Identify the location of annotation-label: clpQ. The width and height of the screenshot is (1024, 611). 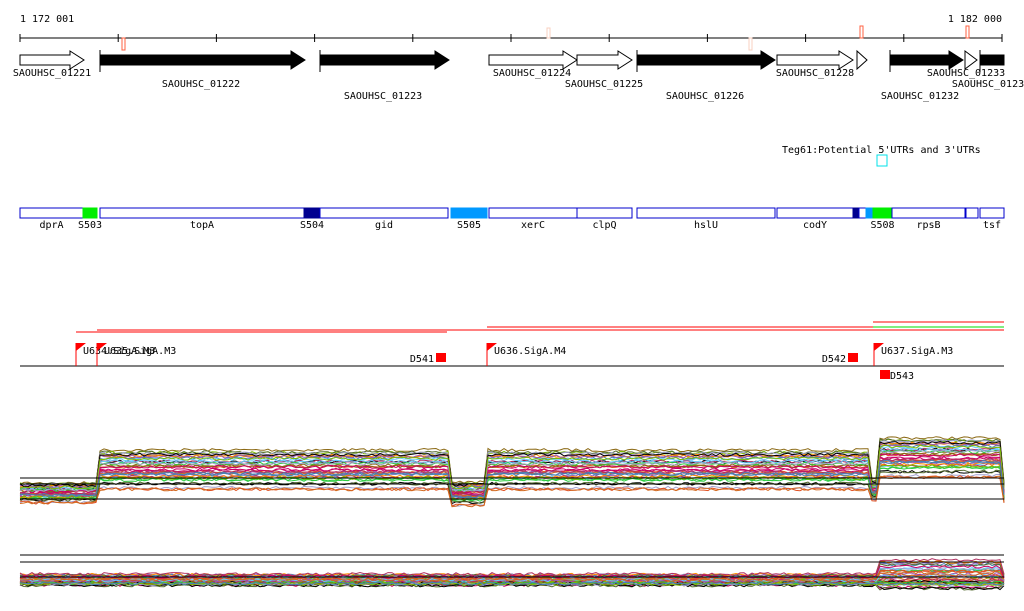
(604, 225).